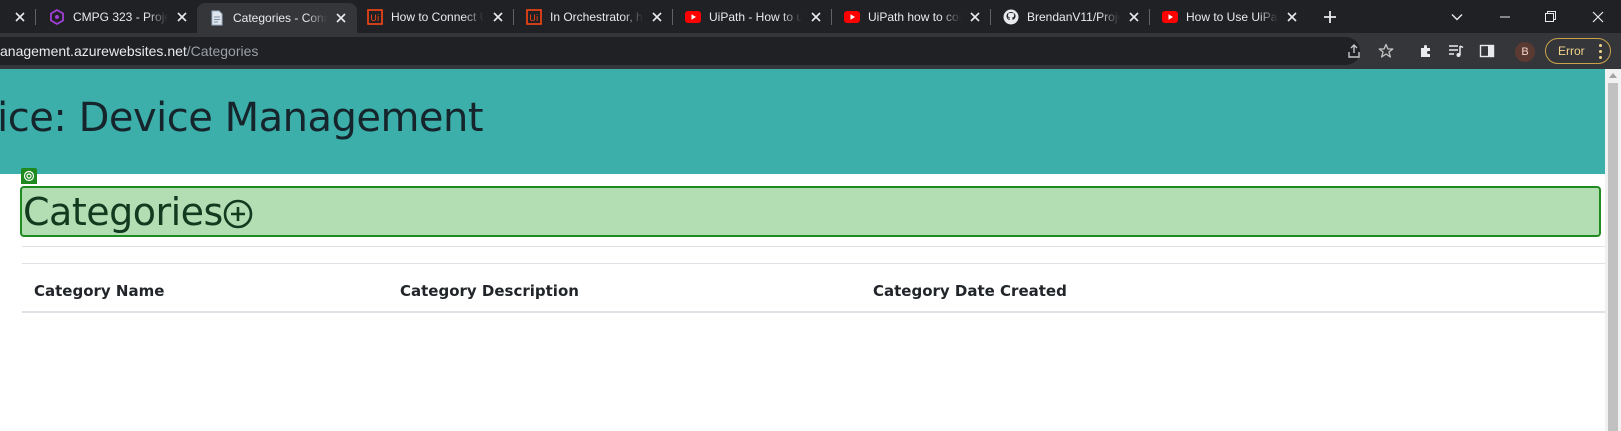 The image size is (1621, 431). Describe the element at coordinates (813, 246) in the screenshot. I see `divider` at that location.